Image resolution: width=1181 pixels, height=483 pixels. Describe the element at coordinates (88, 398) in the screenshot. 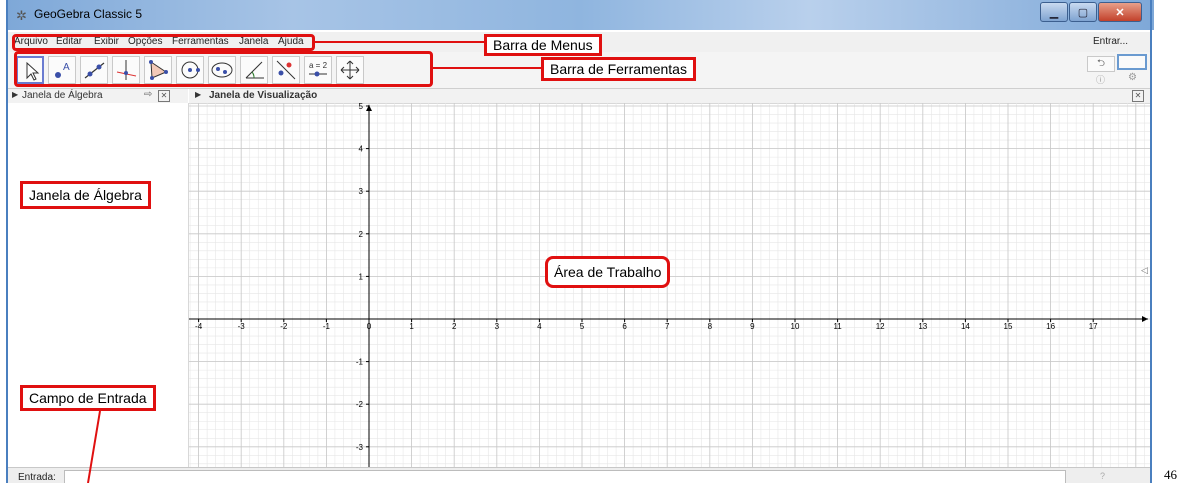

I see `input-field-annotation: Campo de Entrada` at that location.